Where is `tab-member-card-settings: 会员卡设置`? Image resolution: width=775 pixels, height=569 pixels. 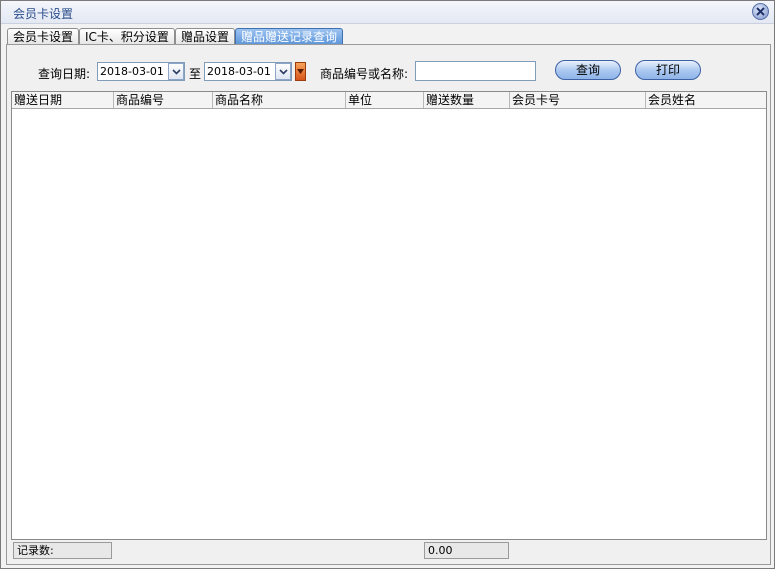
tab-member-card-settings: 会员卡设置 is located at coordinates (43, 36).